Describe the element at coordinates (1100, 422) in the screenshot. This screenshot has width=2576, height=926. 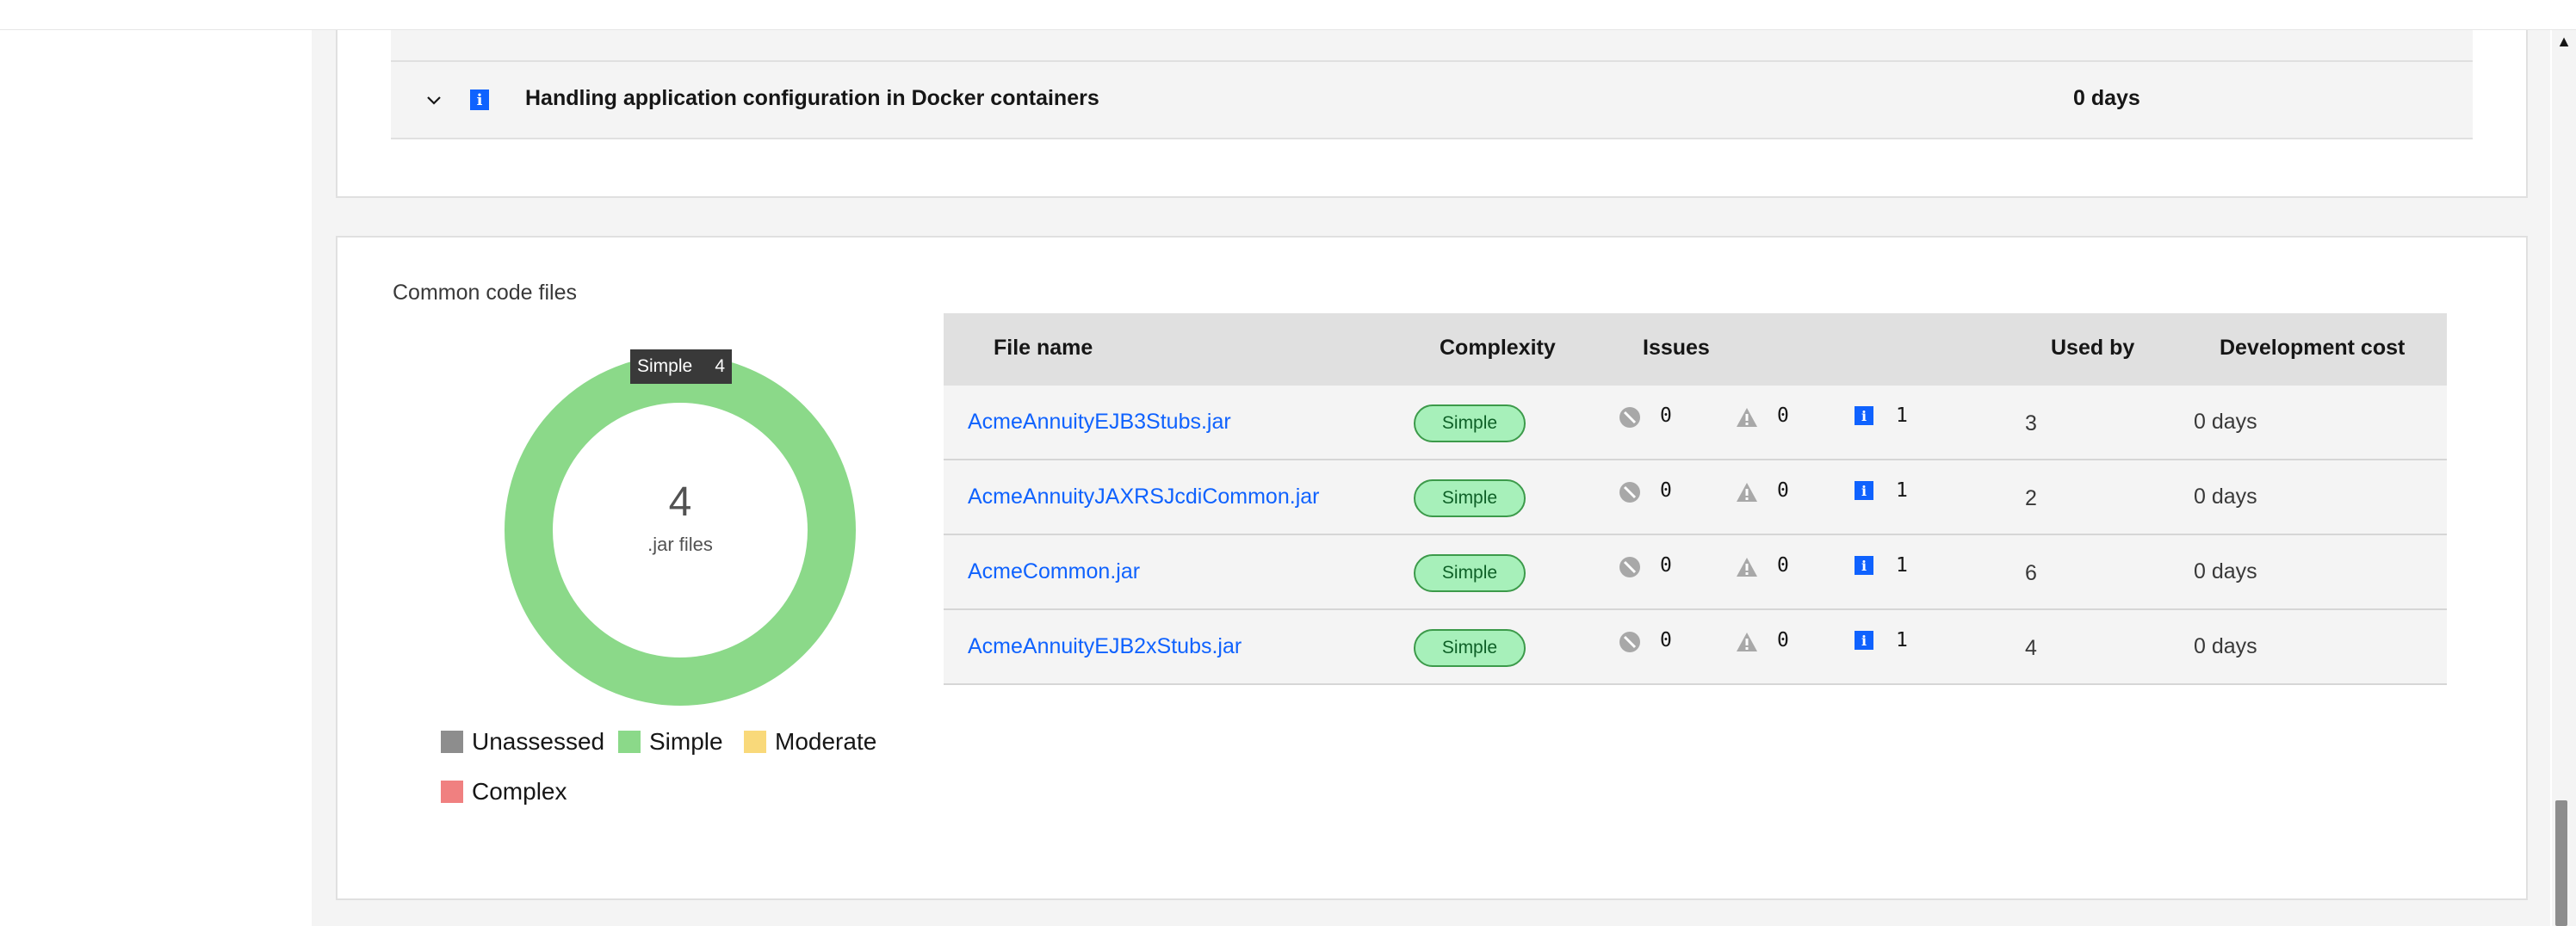
I see `file-link: AcmeAnnuityEJB3Stubs.jar` at that location.